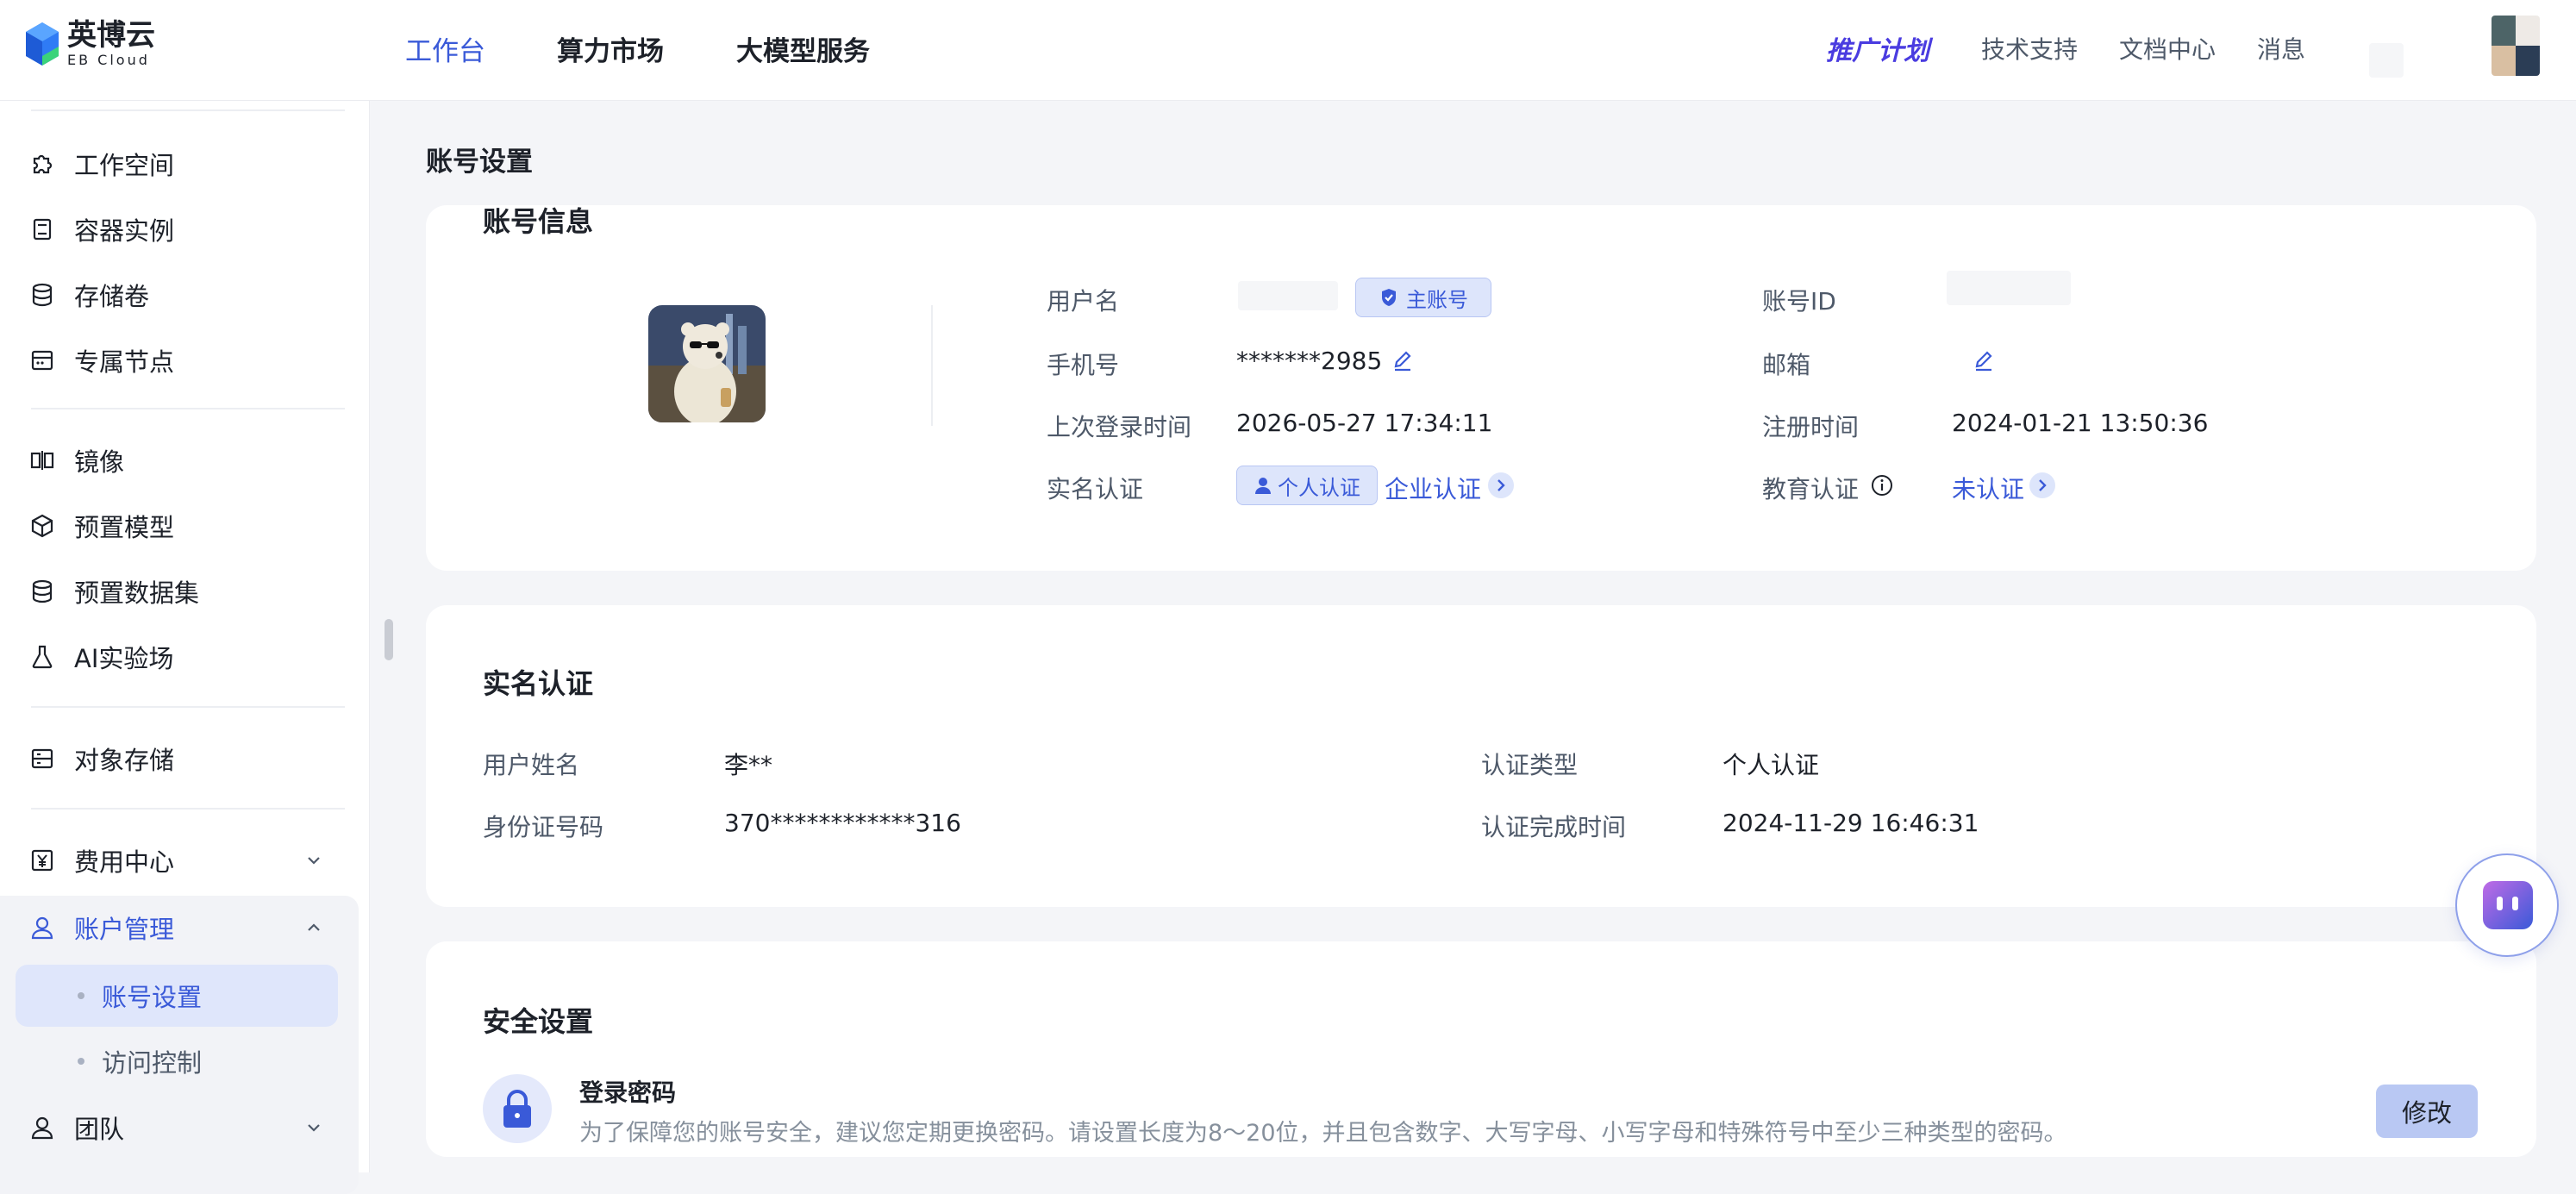  Describe the element at coordinates (185, 229) in the screenshot. I see `sidebar-item-container: 容器实例` at that location.